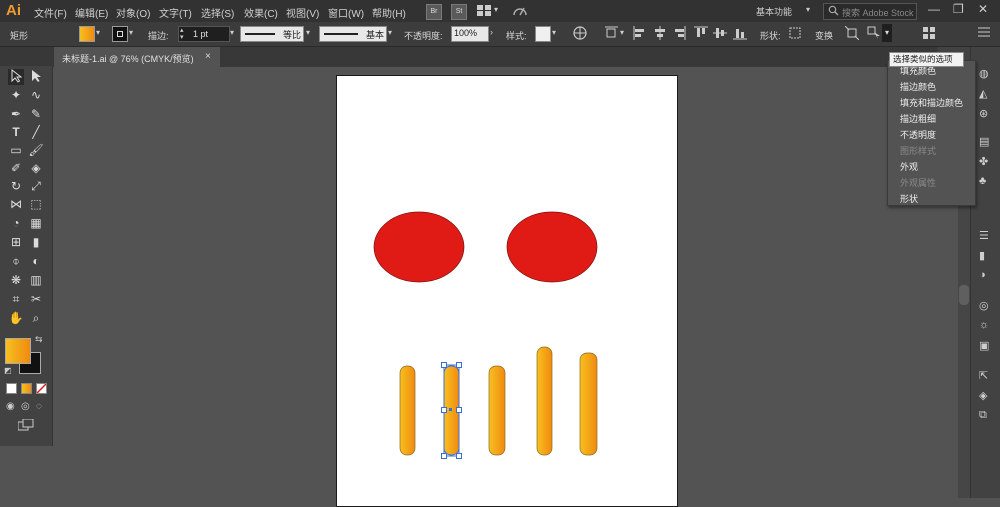 The width and height of the screenshot is (1000, 507). I want to click on color-guide-icon: ◭, so click(983, 93).